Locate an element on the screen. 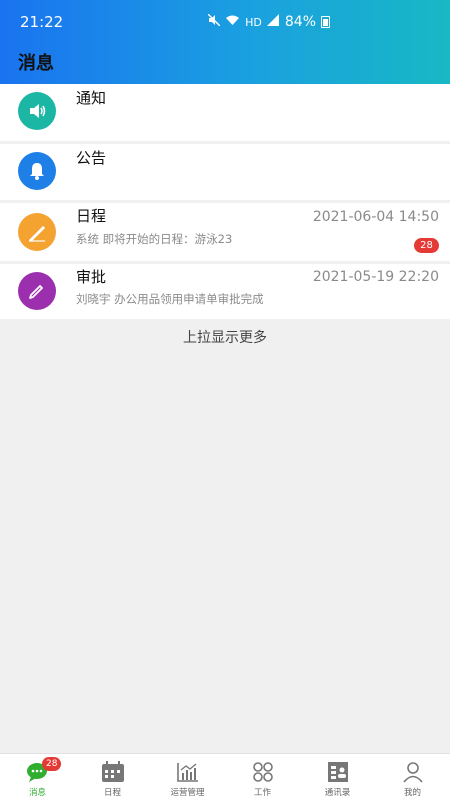 The height and width of the screenshot is (800, 450). calendar-icon is located at coordinates (113, 772).